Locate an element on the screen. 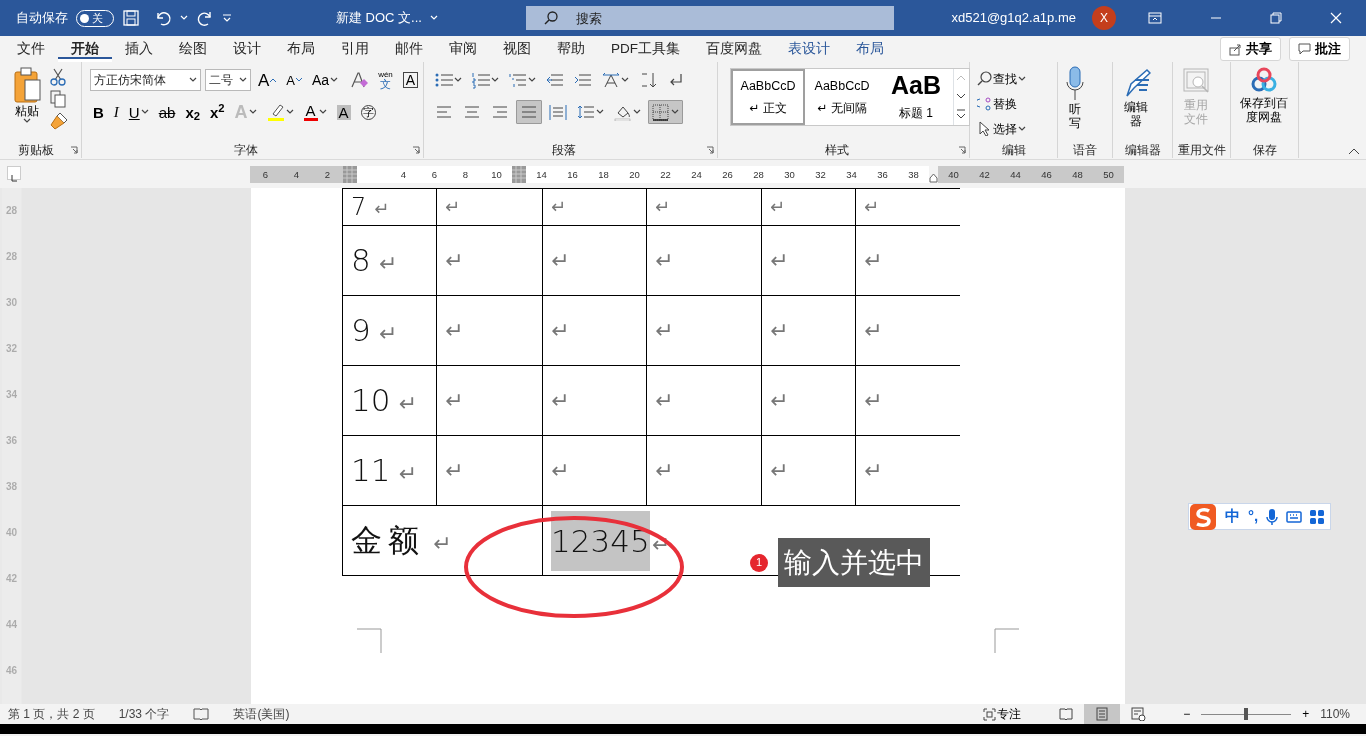 The image size is (1366, 736). table-cell: 金额 ↵ is located at coordinates (442, 540).